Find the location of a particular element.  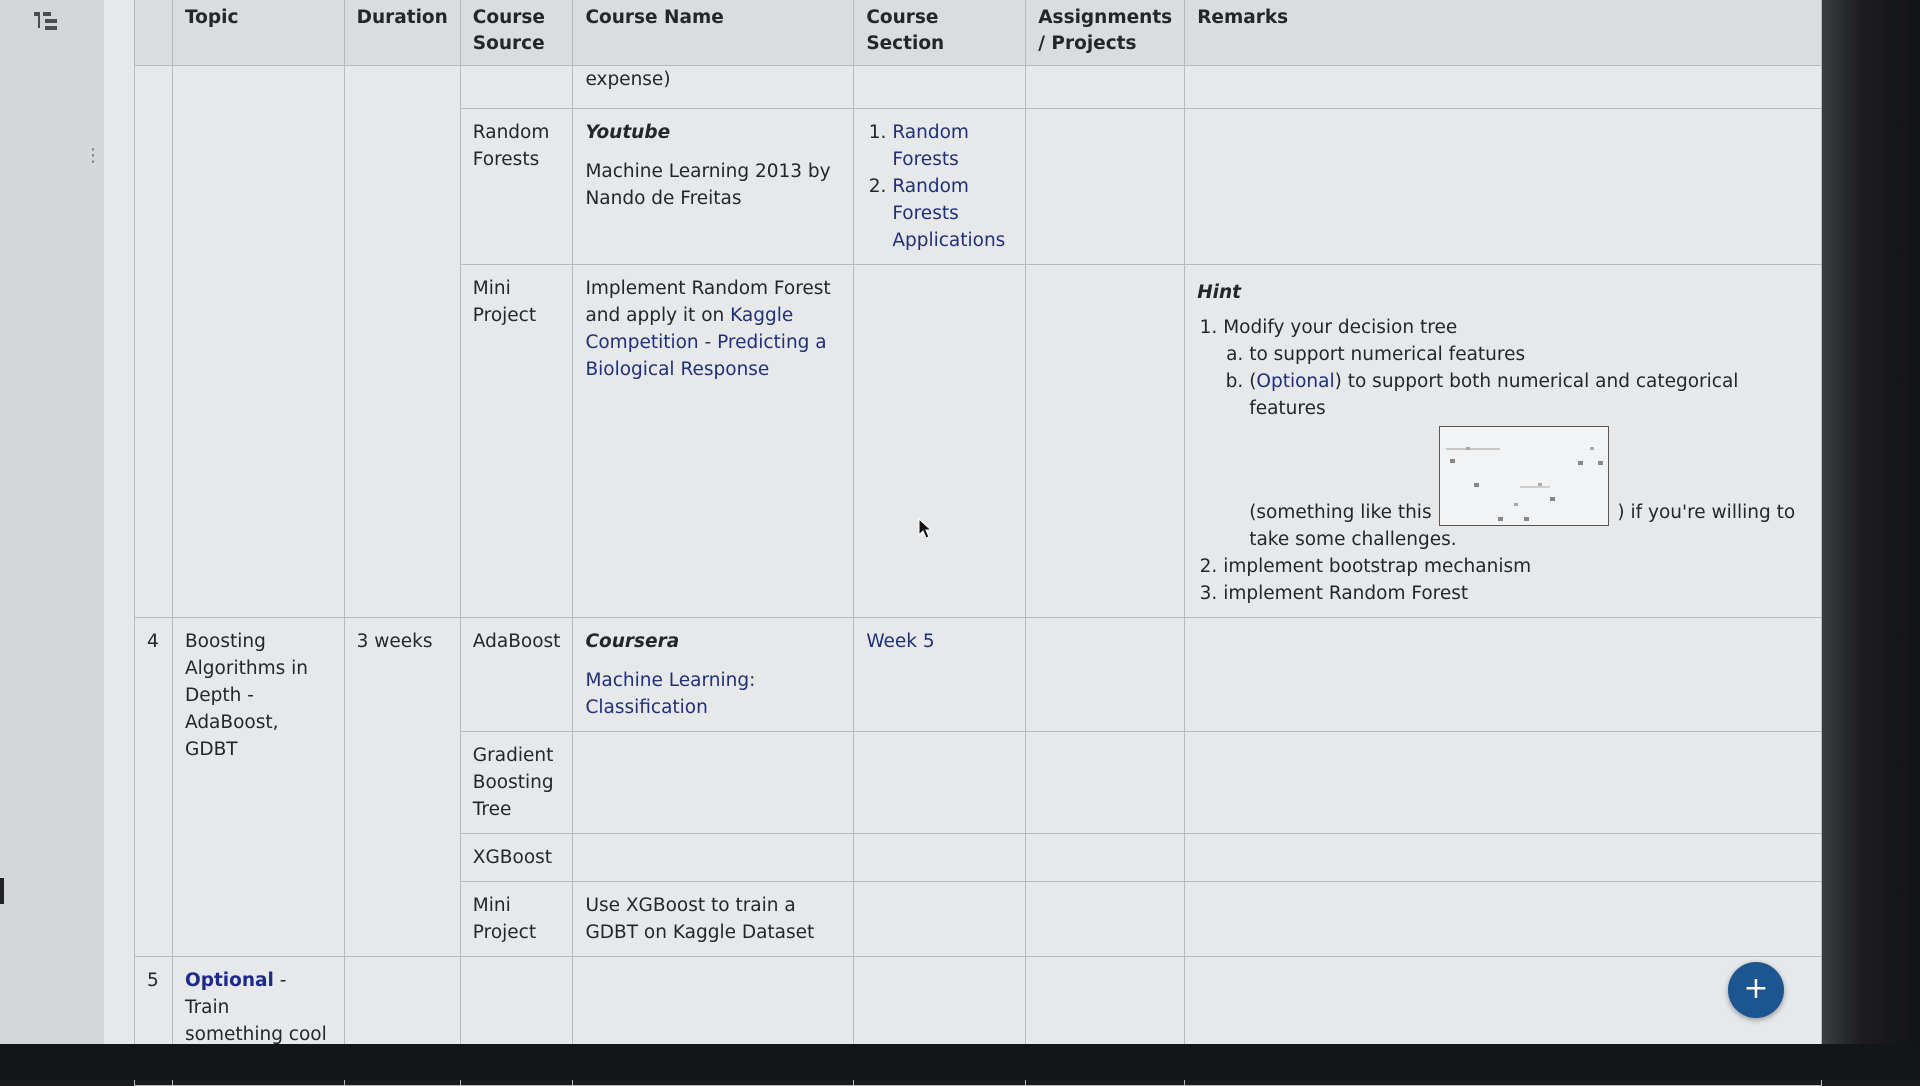

row-number: 4 is located at coordinates (153, 787).